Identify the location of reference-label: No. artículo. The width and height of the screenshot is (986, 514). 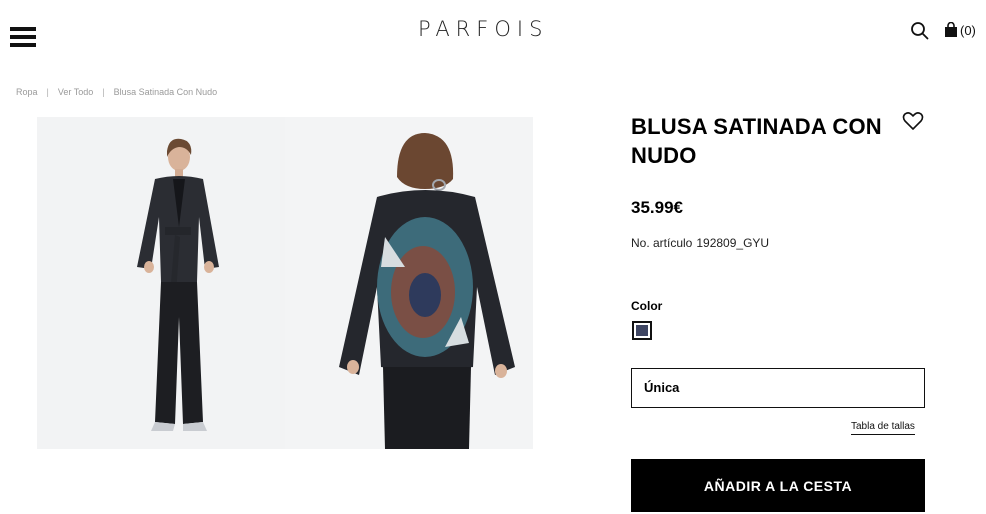
(662, 243).